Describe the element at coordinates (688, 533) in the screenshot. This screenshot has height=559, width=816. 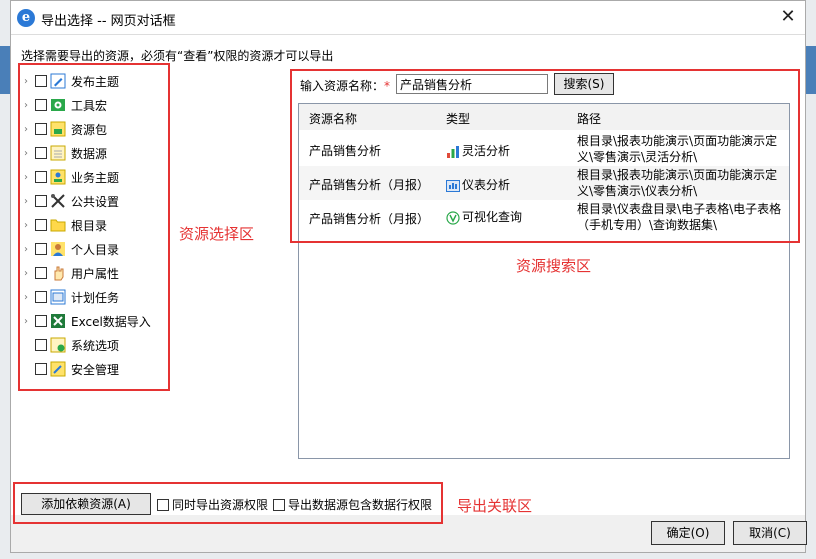
I see `ok-button: 确定(O)` at that location.